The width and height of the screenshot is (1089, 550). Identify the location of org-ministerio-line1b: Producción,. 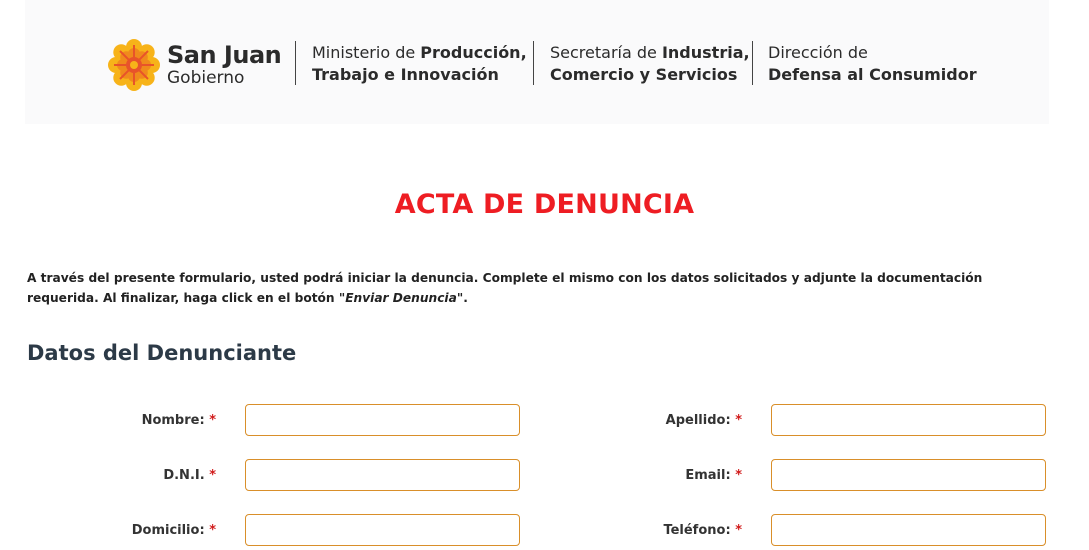
(473, 52).